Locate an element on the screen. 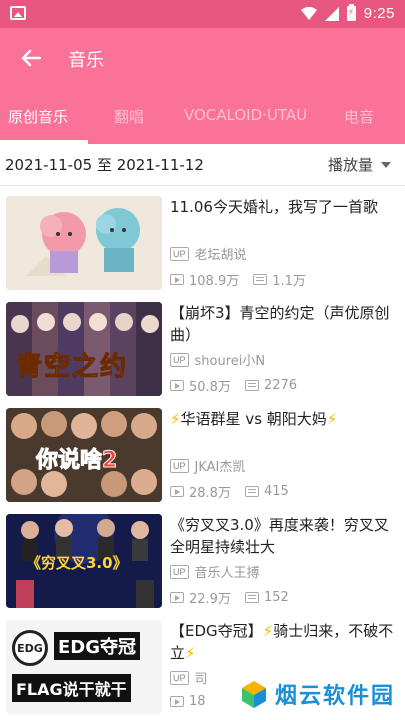 Image resolution: width=405 pixels, height=720 pixels. uploader: UP 音乐人王搏 is located at coordinates (215, 571).